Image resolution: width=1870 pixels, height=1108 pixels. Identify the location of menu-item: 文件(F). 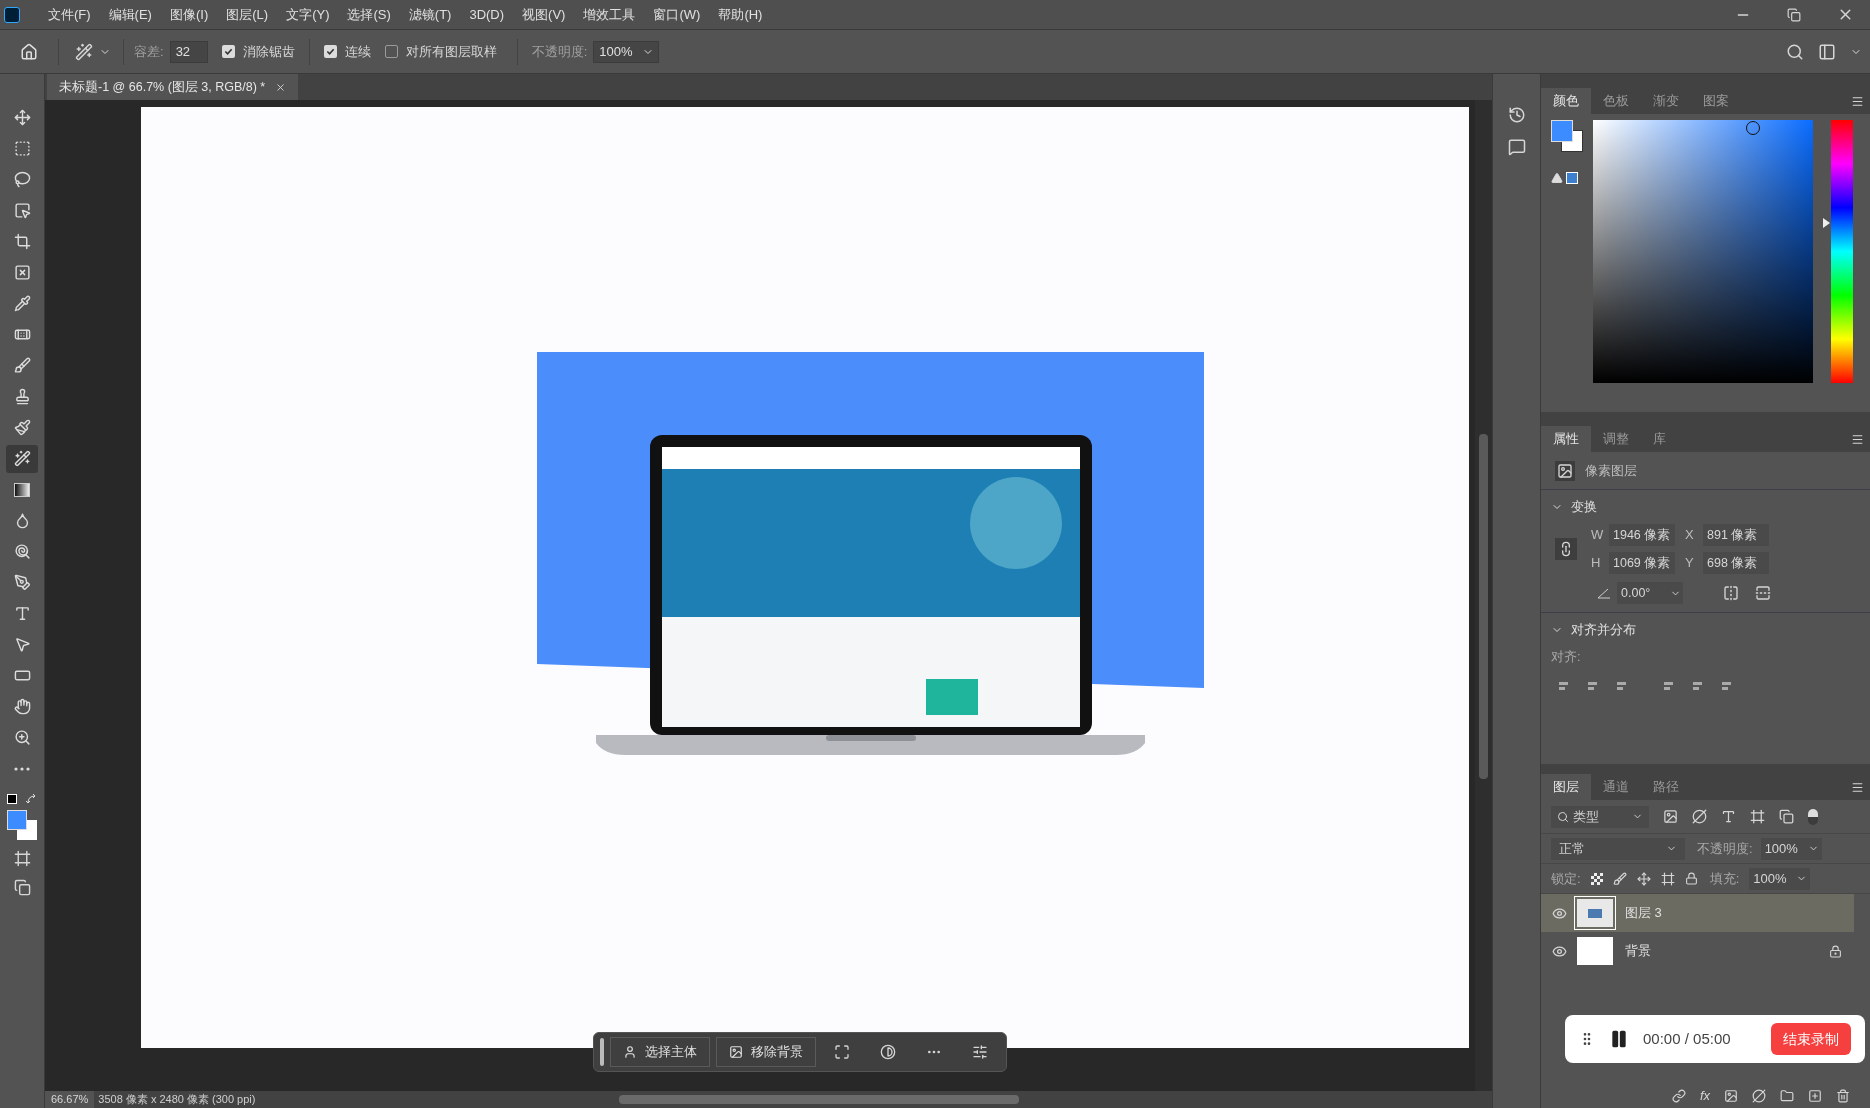
(69, 14).